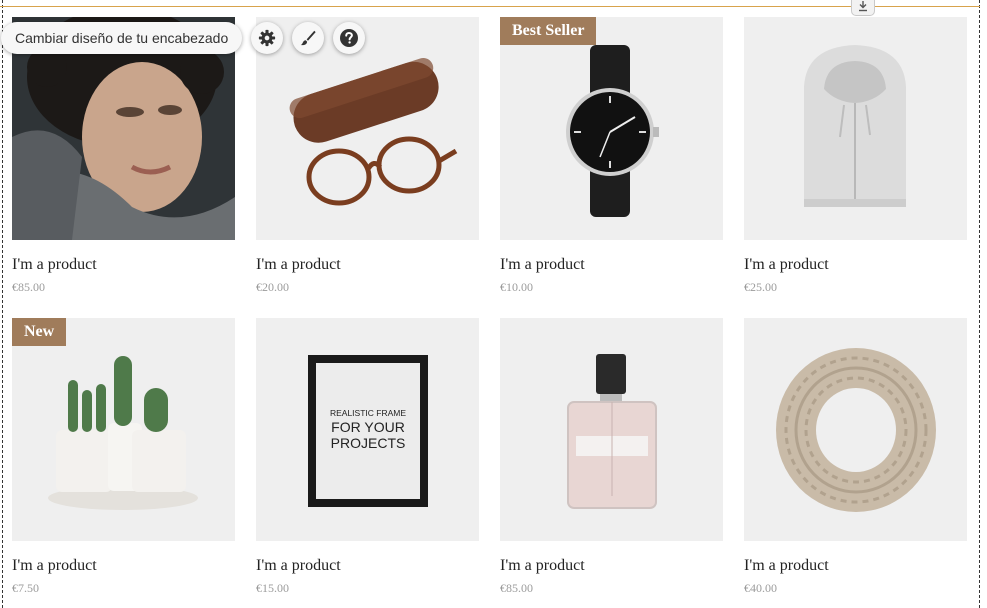  I want to click on product-price: €7.50, so click(25, 588).